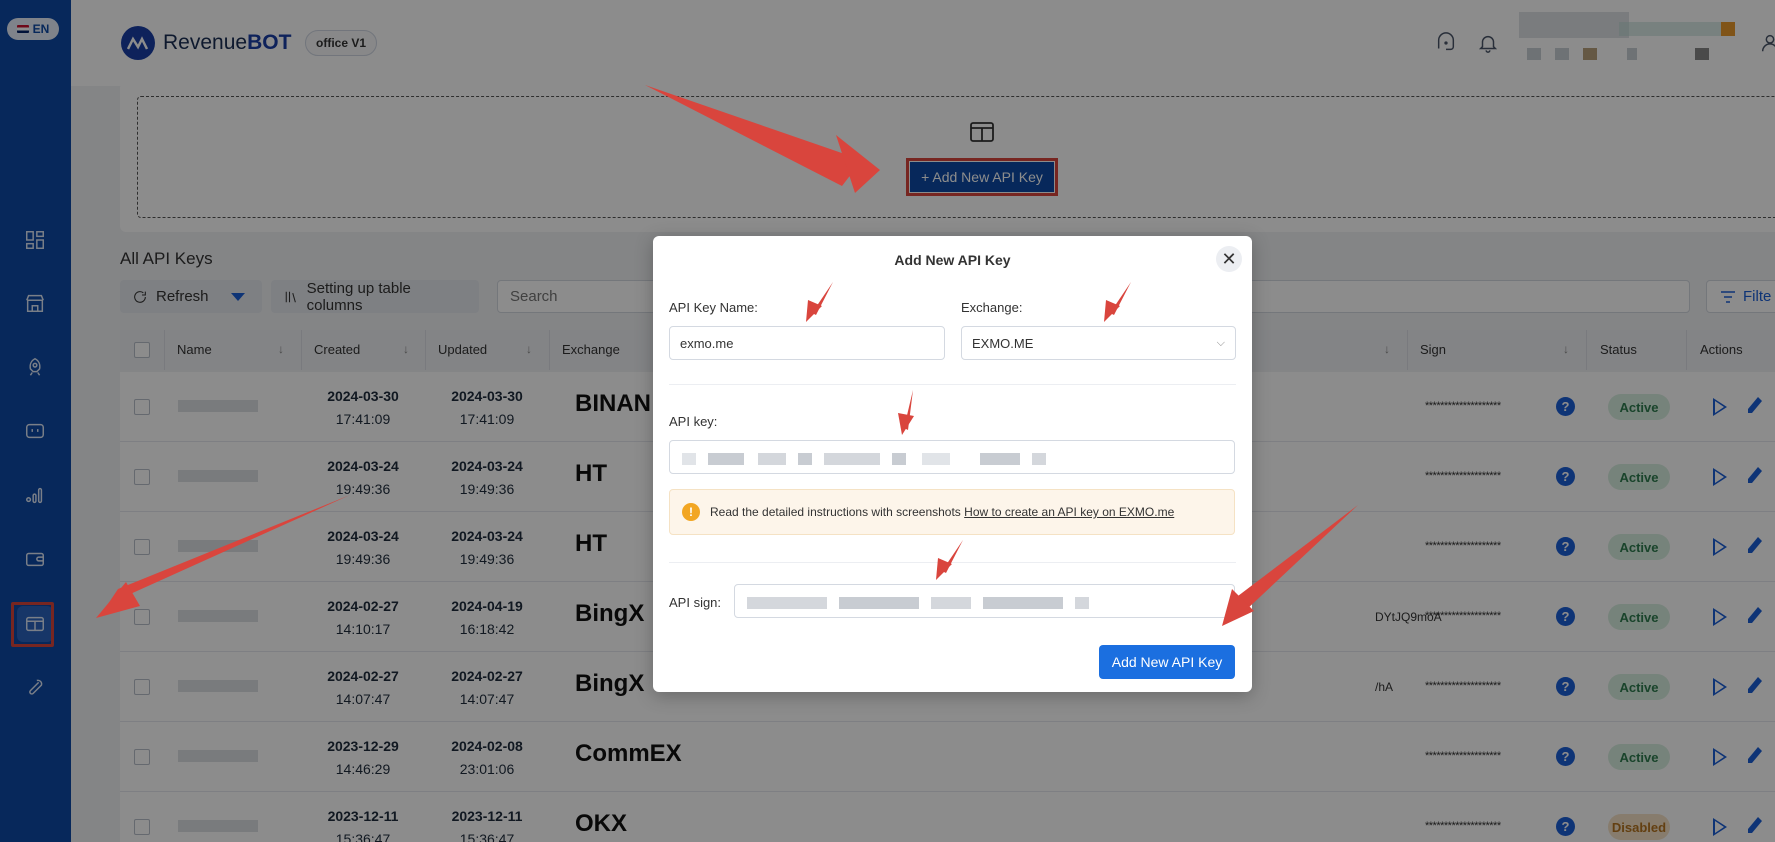  I want to click on api-key-name-label: API Key Name:, so click(713, 307).